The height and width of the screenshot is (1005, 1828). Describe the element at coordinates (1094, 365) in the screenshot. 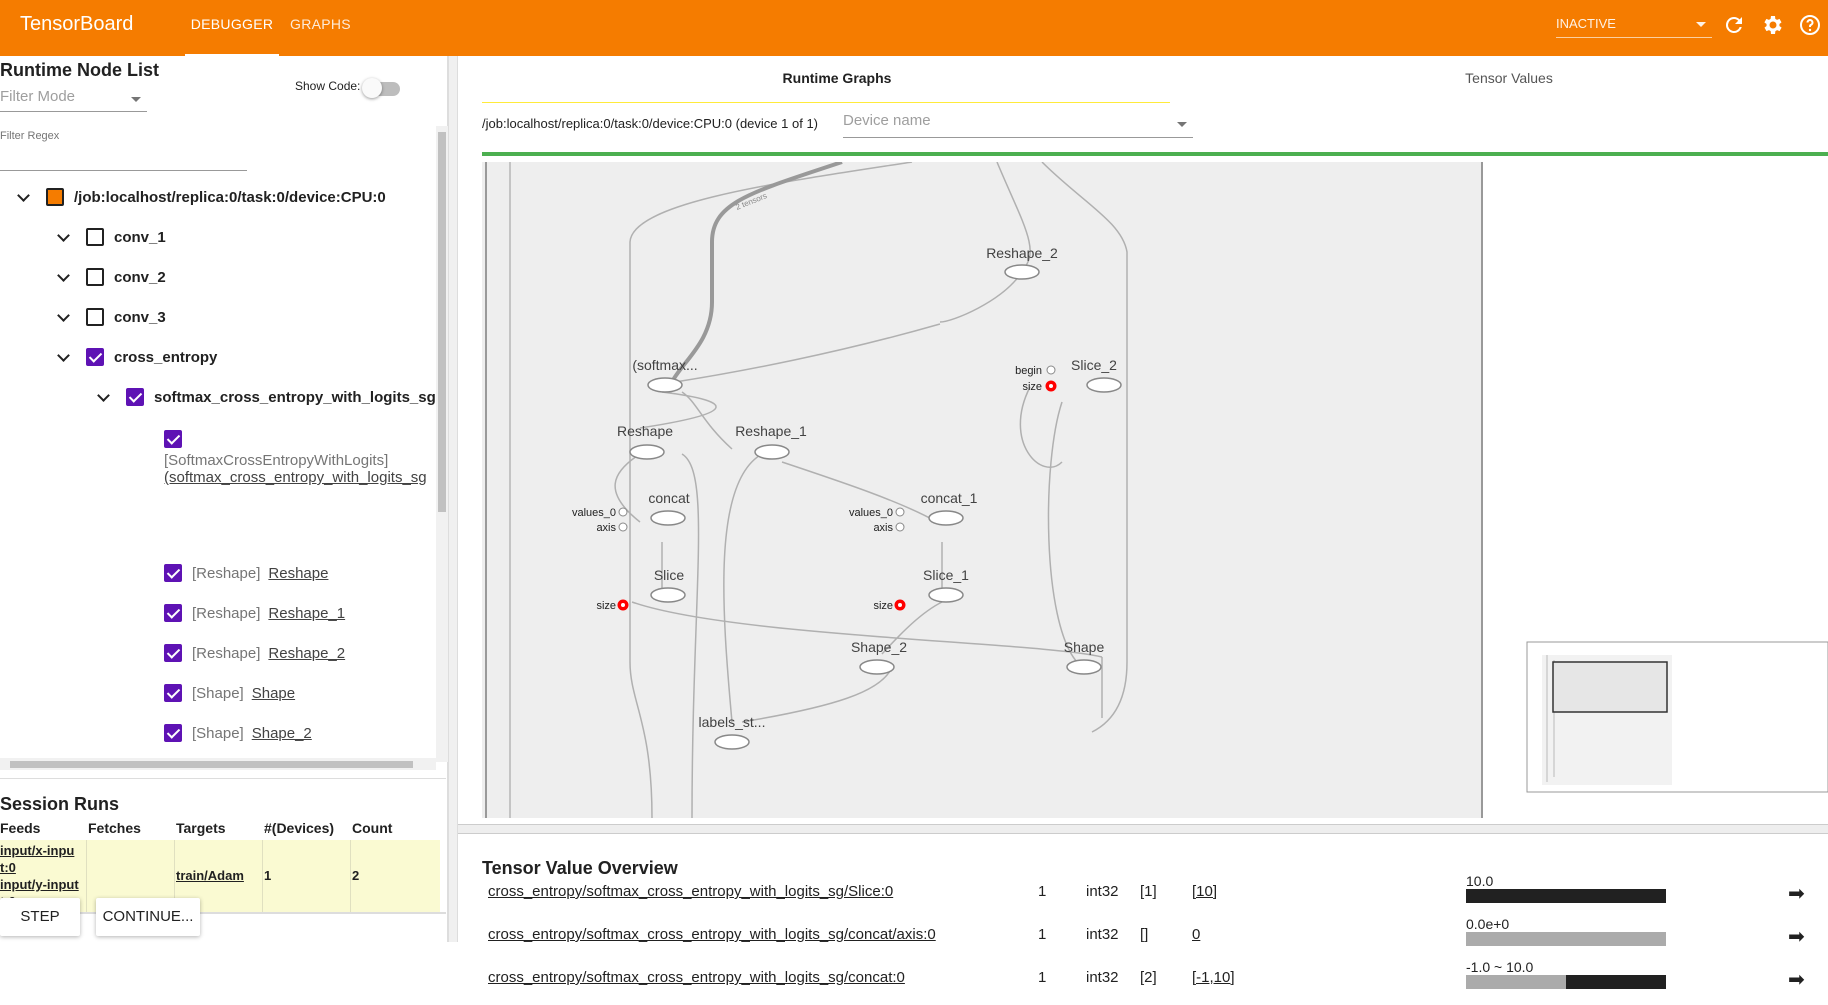

I see `graph-node-label: Slice_2` at that location.